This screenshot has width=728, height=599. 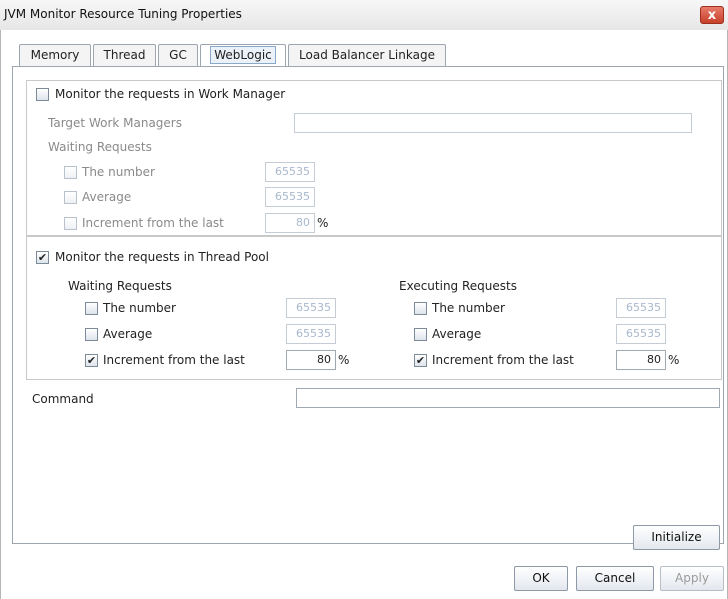 I want to click on tp-waiting-increment-checkbox: ✔, so click(x=91, y=360).